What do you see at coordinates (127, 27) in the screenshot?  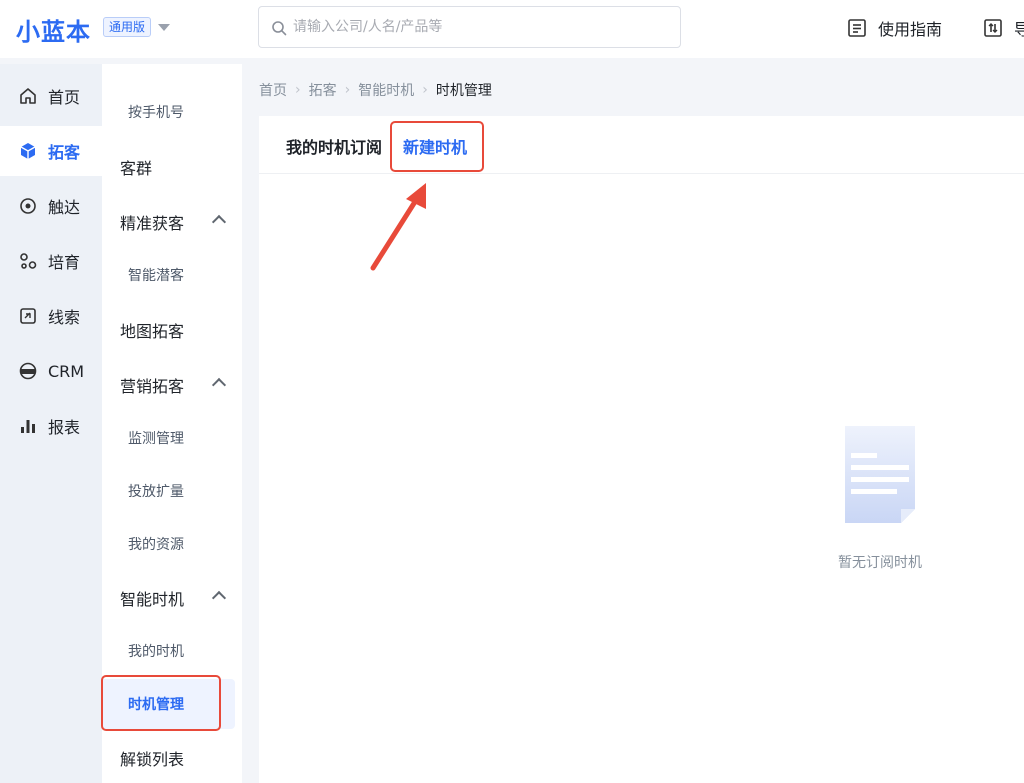 I see `edition-badge: 通用版` at bounding box center [127, 27].